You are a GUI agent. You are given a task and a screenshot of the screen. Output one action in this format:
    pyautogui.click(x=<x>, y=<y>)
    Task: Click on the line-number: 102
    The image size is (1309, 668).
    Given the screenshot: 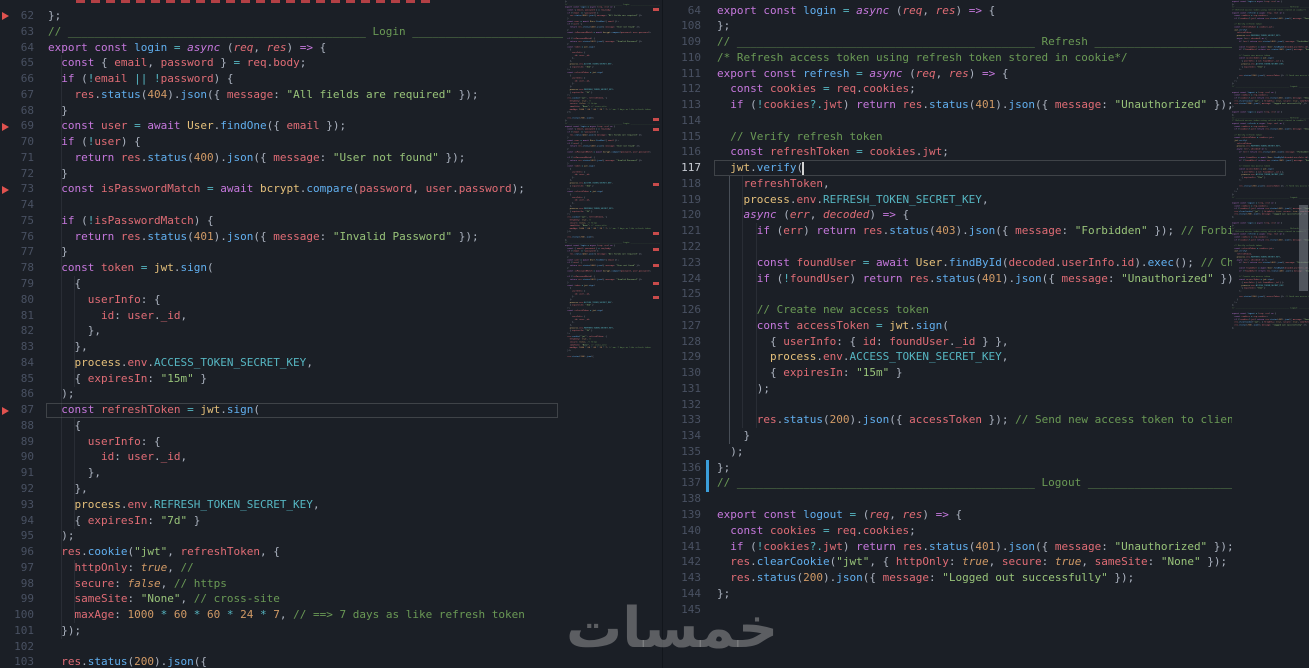 What is the action you would take?
    pyautogui.click(x=17, y=647)
    